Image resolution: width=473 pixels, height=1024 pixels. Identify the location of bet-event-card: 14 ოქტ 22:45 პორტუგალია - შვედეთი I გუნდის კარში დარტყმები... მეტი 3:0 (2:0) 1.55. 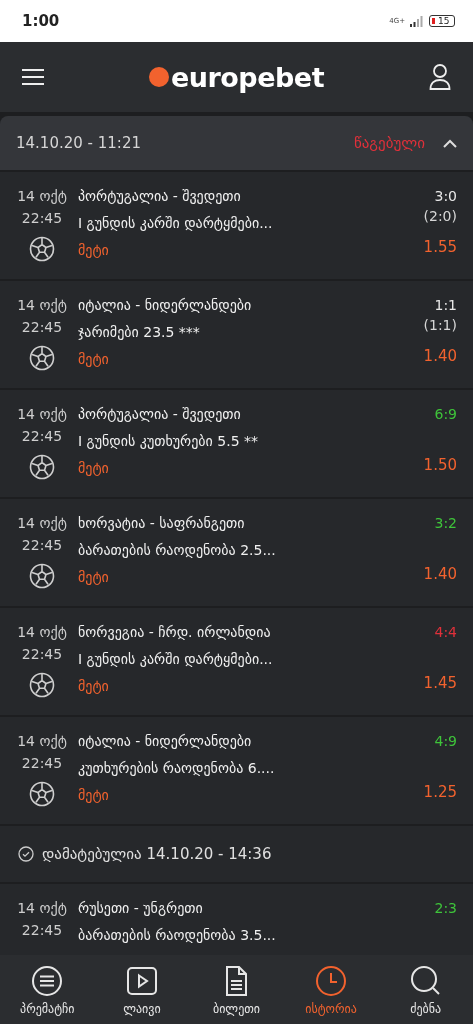
(236, 226).